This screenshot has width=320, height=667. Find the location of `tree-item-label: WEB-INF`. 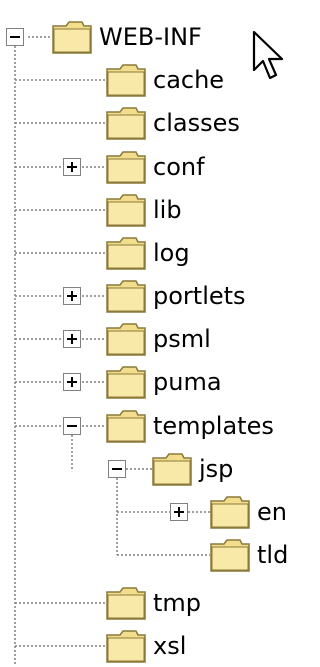

tree-item-label: WEB-INF is located at coordinates (150, 37).